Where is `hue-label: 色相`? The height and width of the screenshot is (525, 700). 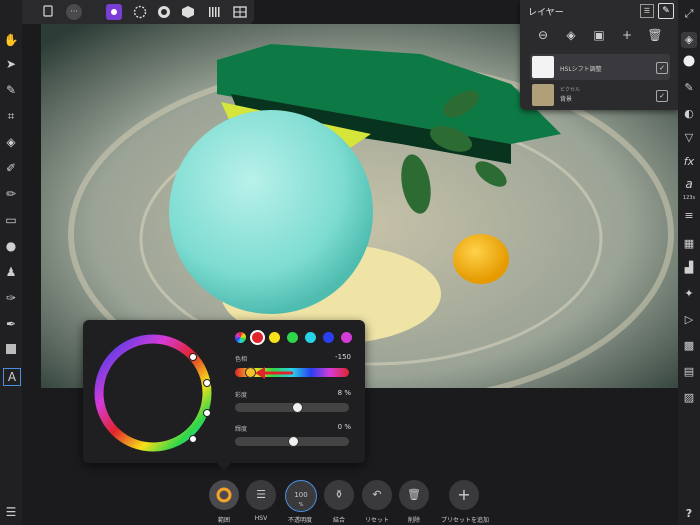 hue-label: 色相 is located at coordinates (241, 359).